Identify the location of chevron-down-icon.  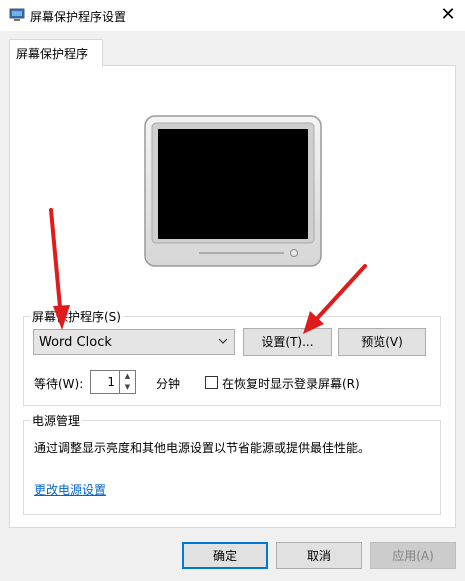
(223, 342).